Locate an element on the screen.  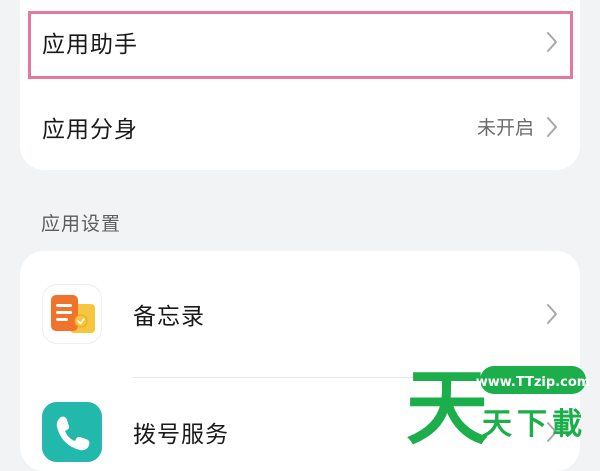
dialer-icon is located at coordinates (72, 432).